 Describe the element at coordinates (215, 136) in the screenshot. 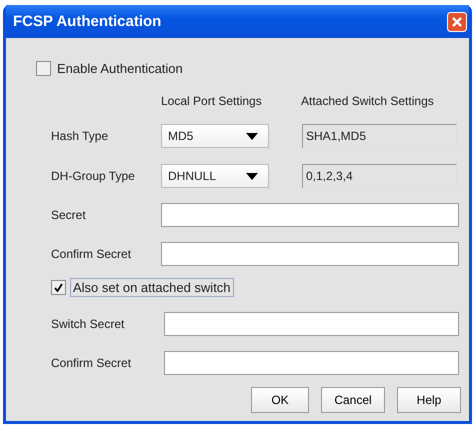

I see `dropdown: MD5` at that location.